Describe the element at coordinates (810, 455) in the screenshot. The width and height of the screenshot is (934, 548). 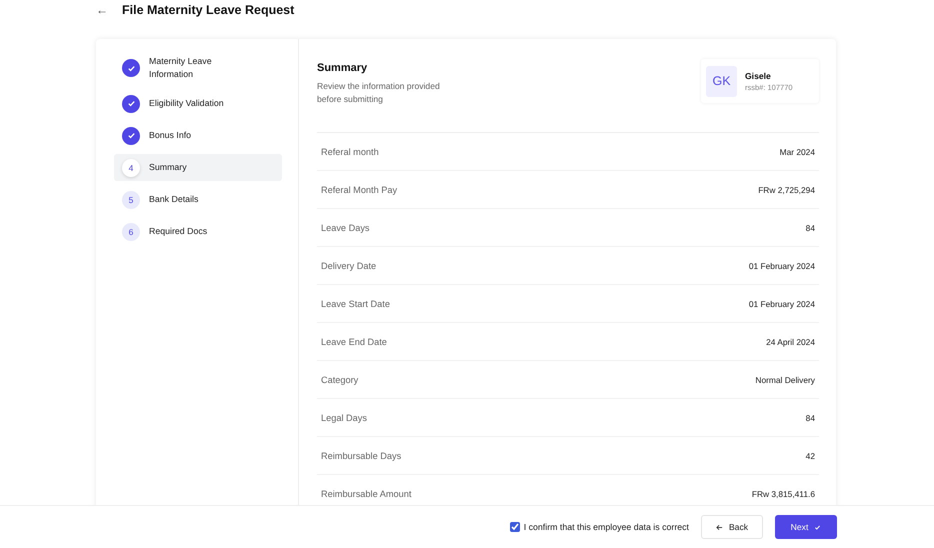
I see `field-value: 42` at that location.